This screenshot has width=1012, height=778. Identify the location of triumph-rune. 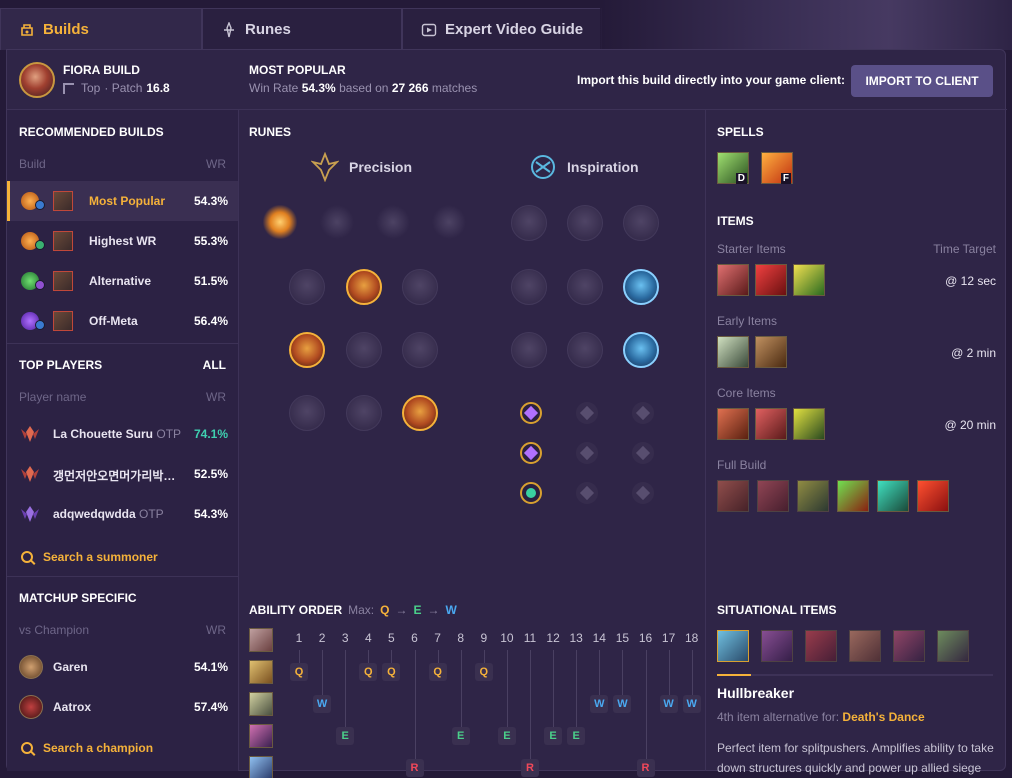
(364, 287).